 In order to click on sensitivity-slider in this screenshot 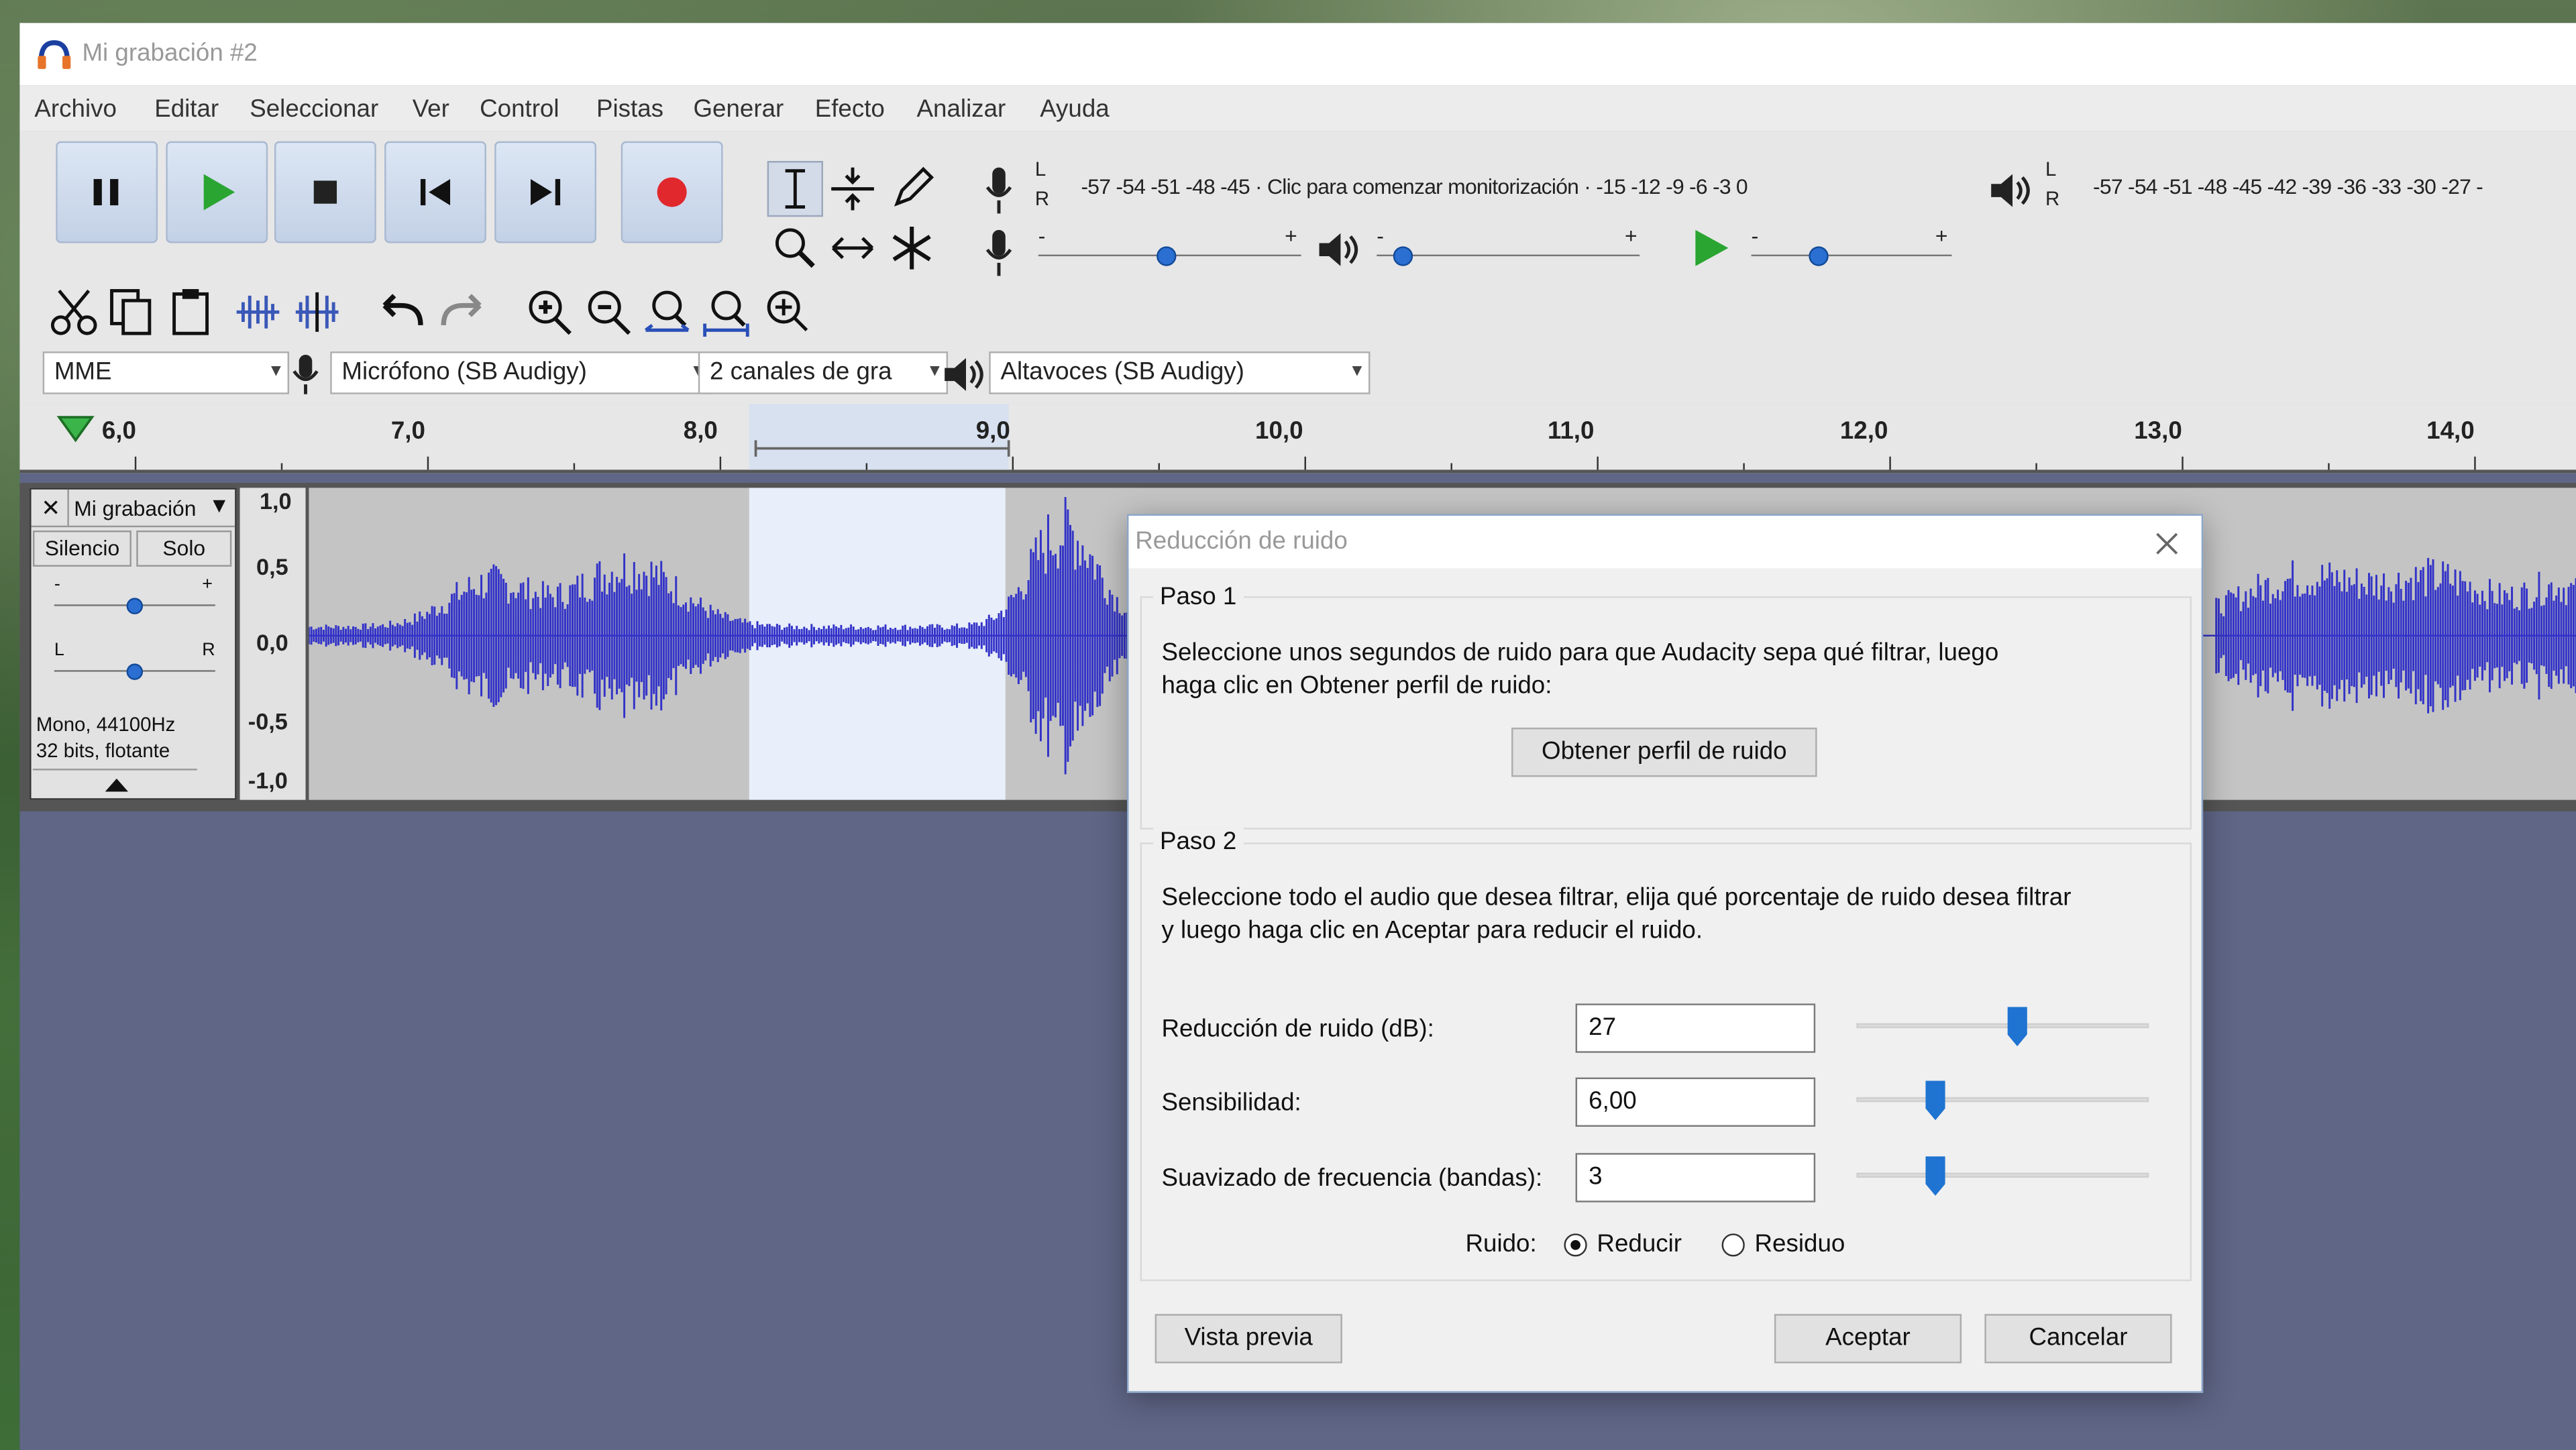, I will do `click(2002, 1100)`.